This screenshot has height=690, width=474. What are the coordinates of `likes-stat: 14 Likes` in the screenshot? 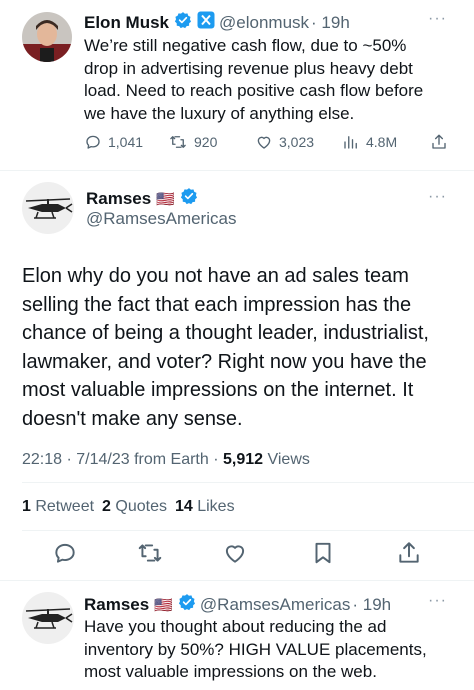 It's located at (205, 506).